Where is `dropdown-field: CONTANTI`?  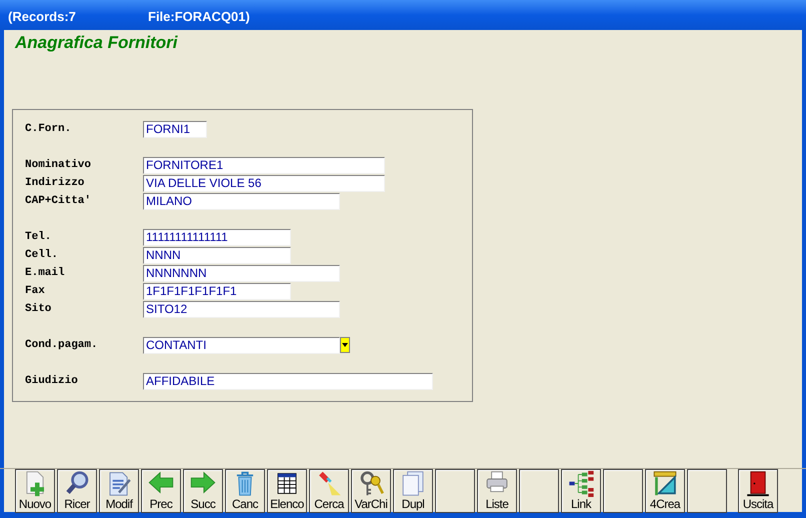
dropdown-field: CONTANTI is located at coordinates (241, 345).